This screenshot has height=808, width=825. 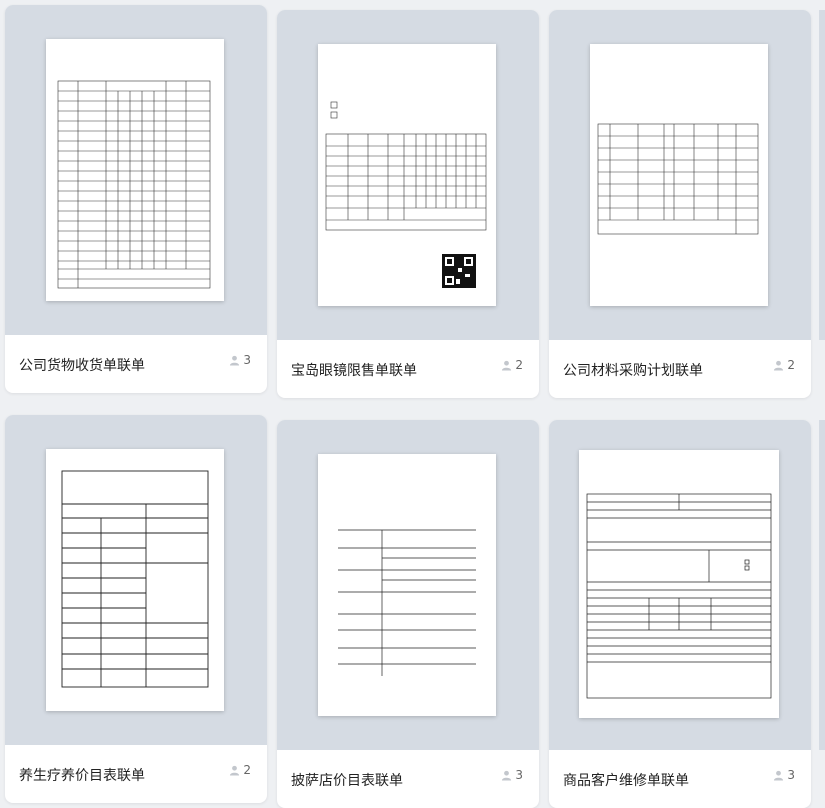 What do you see at coordinates (626, 780) in the screenshot?
I see `card-title: 商品客户维修单联单` at bounding box center [626, 780].